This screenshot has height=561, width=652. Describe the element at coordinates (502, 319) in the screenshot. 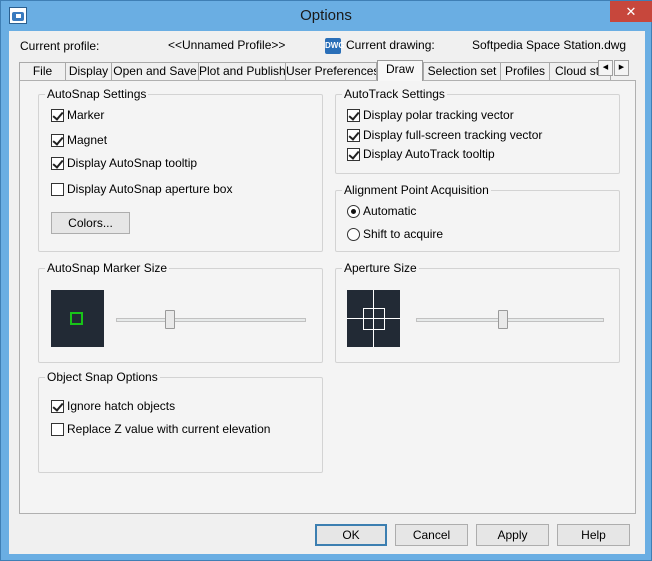

I see `aperture-size-slider-thumb` at that location.